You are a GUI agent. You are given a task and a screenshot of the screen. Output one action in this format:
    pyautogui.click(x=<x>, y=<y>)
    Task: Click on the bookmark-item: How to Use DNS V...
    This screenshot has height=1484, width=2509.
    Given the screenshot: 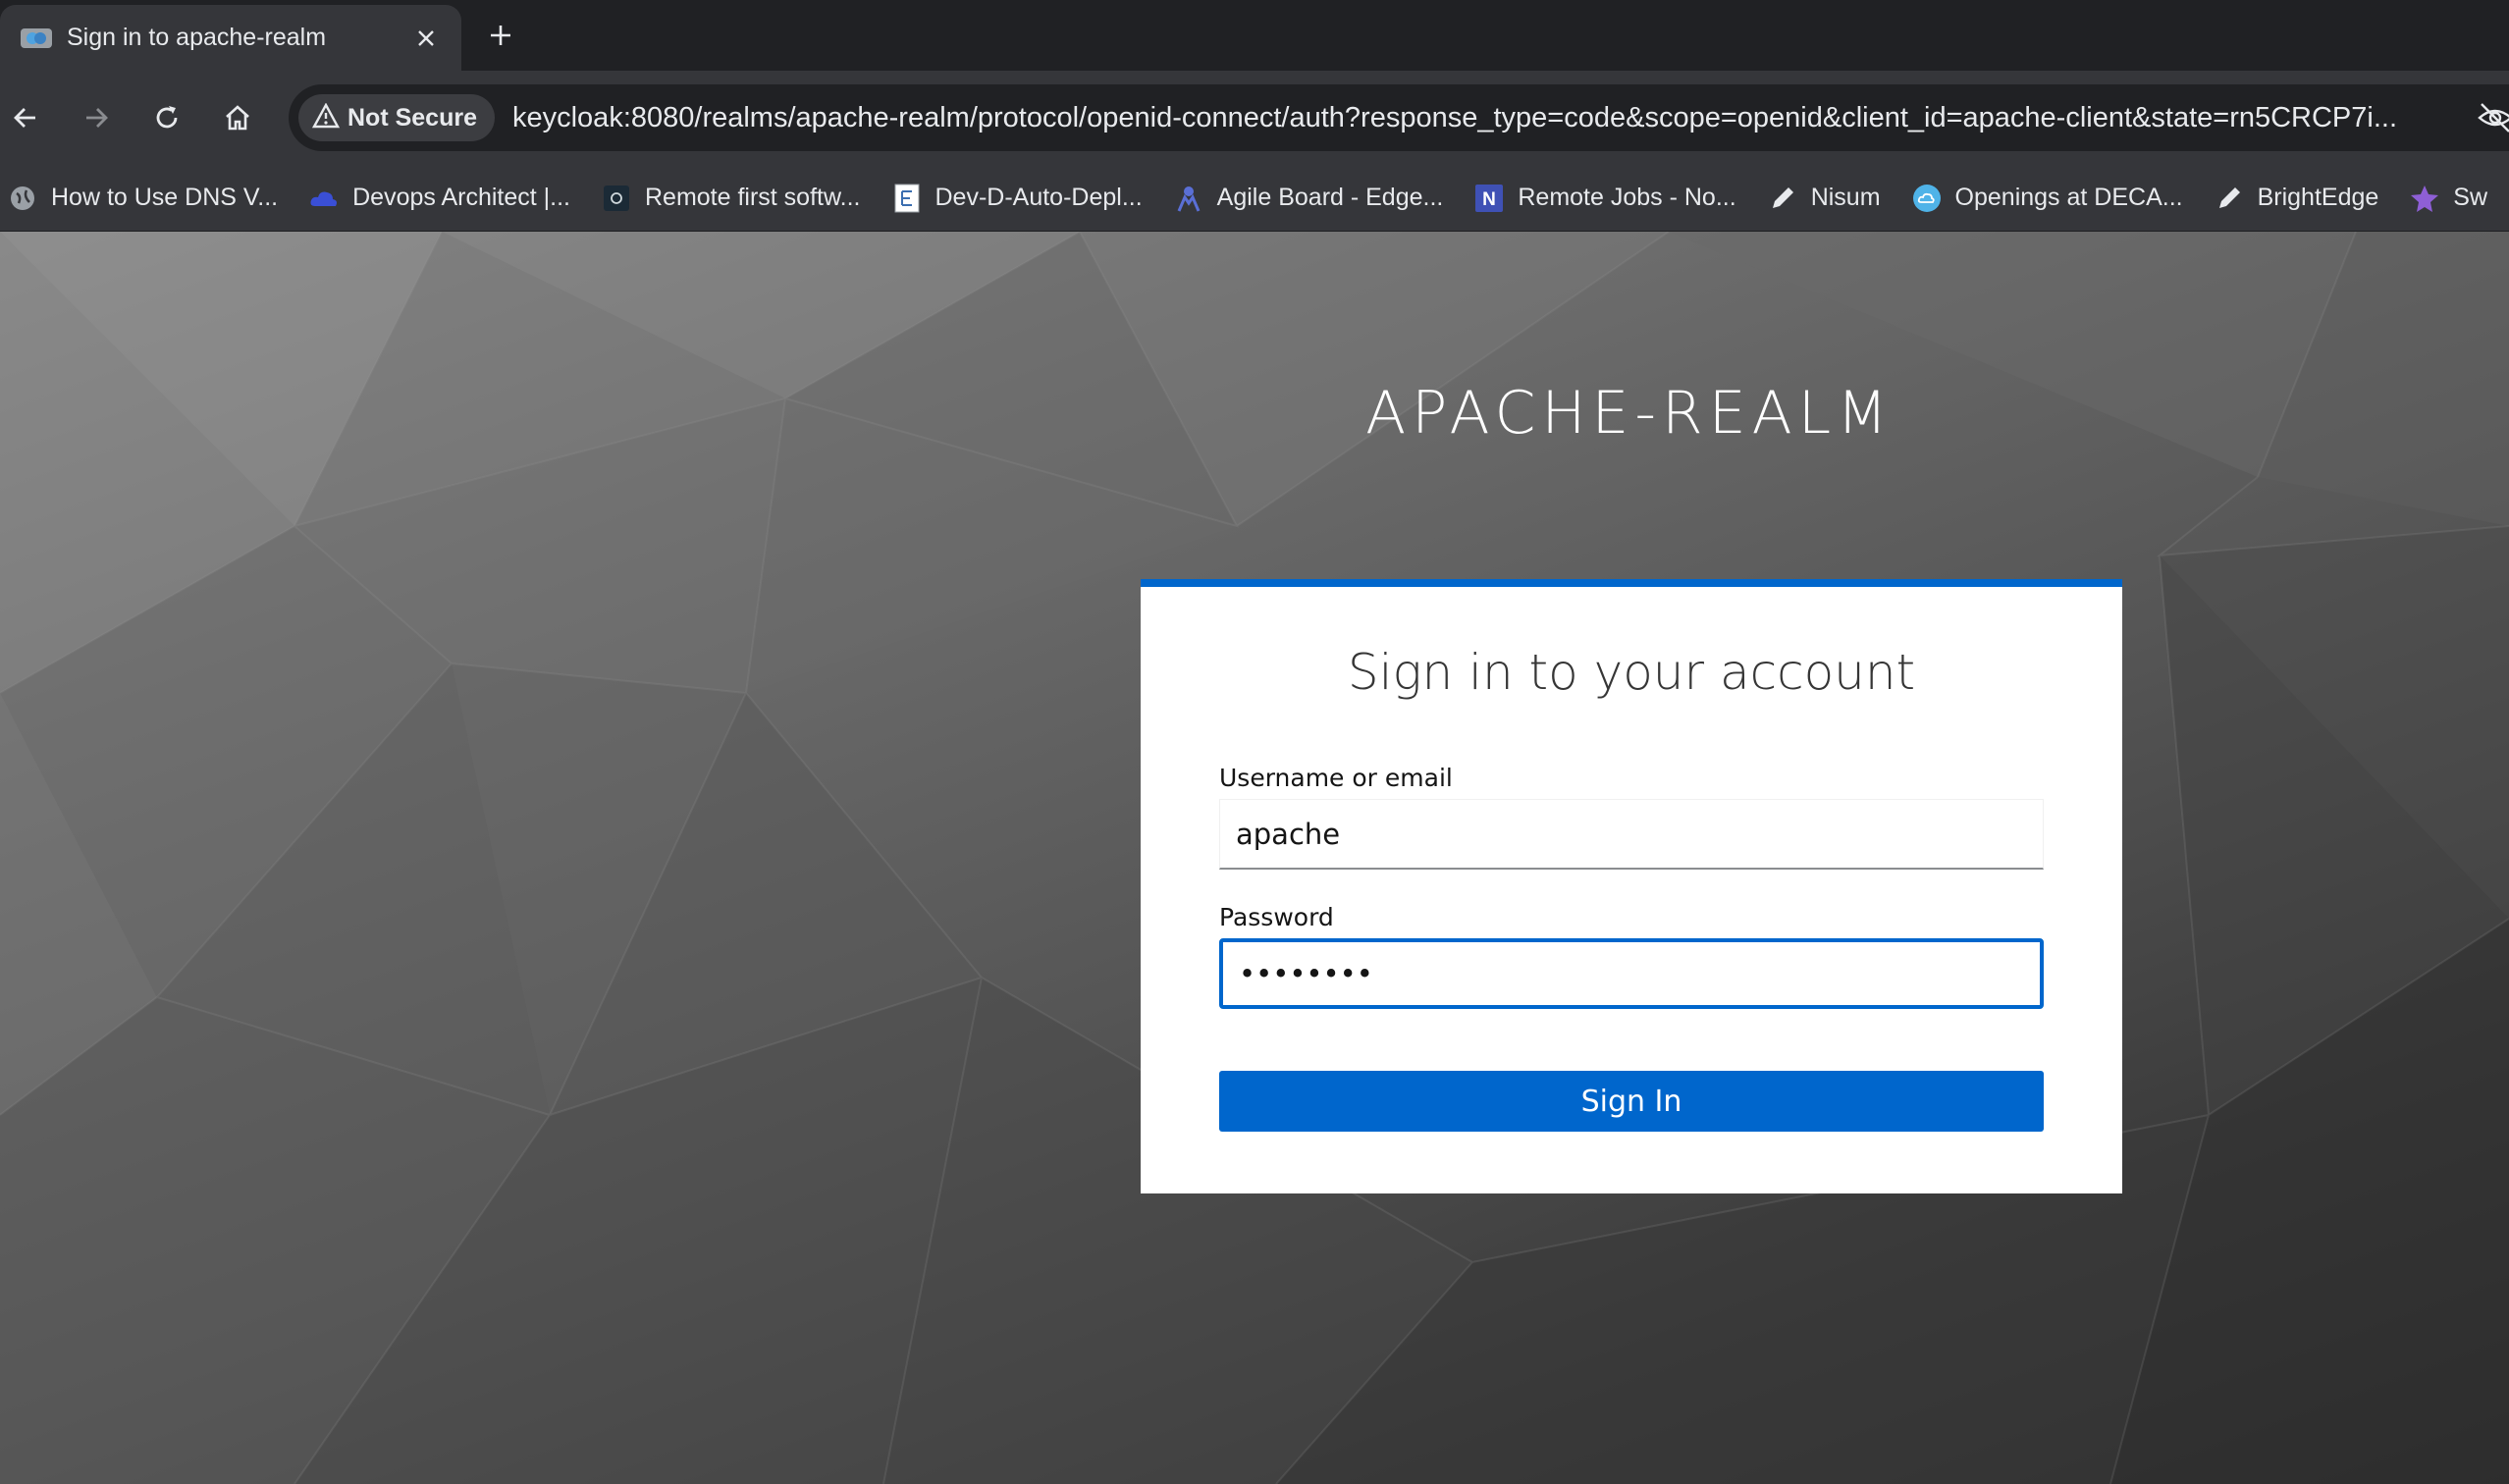 What is the action you would take?
    pyautogui.click(x=143, y=198)
    